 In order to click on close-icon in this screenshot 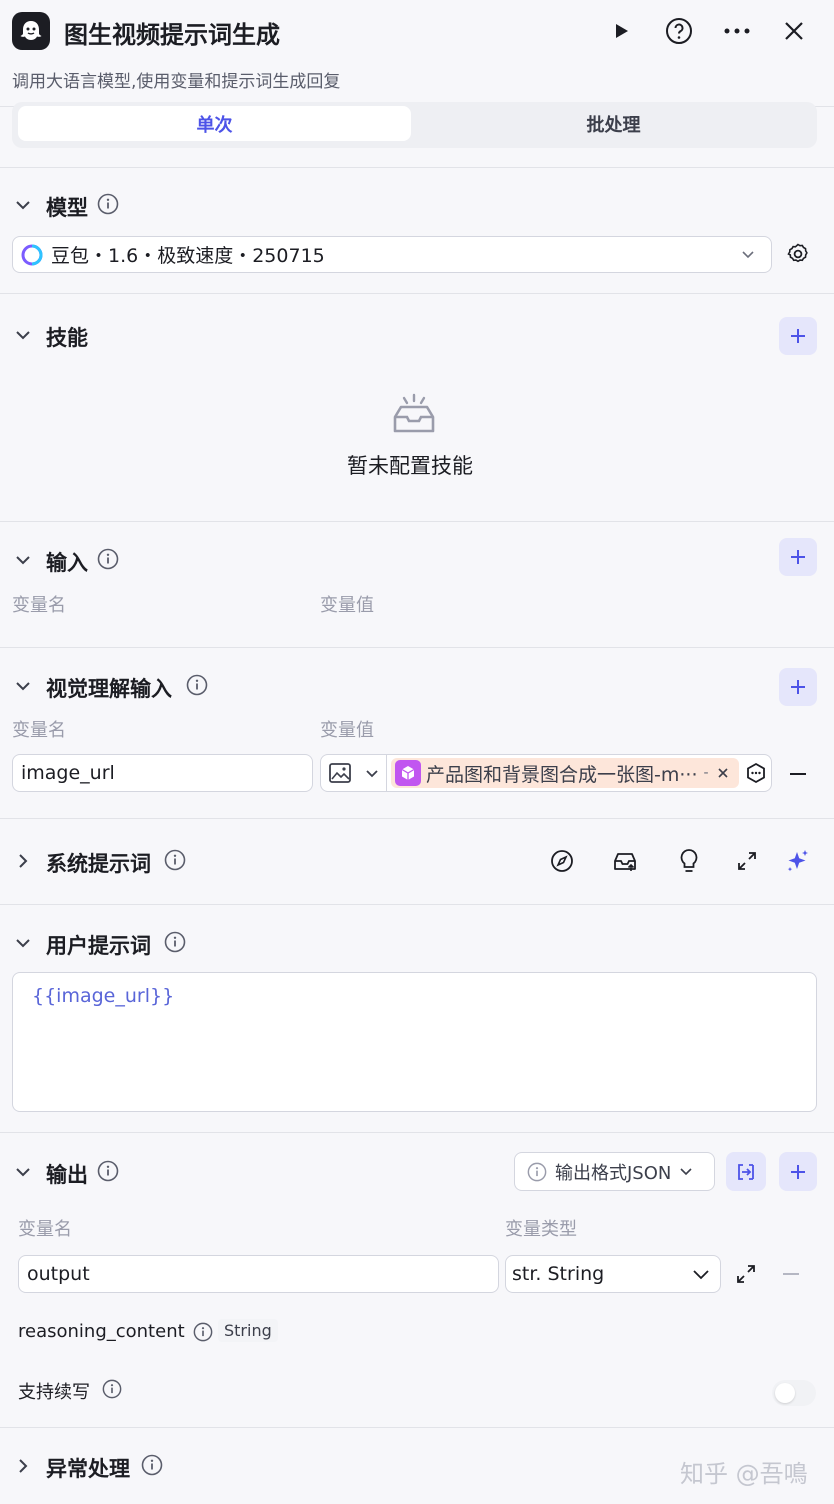, I will do `click(794, 31)`.